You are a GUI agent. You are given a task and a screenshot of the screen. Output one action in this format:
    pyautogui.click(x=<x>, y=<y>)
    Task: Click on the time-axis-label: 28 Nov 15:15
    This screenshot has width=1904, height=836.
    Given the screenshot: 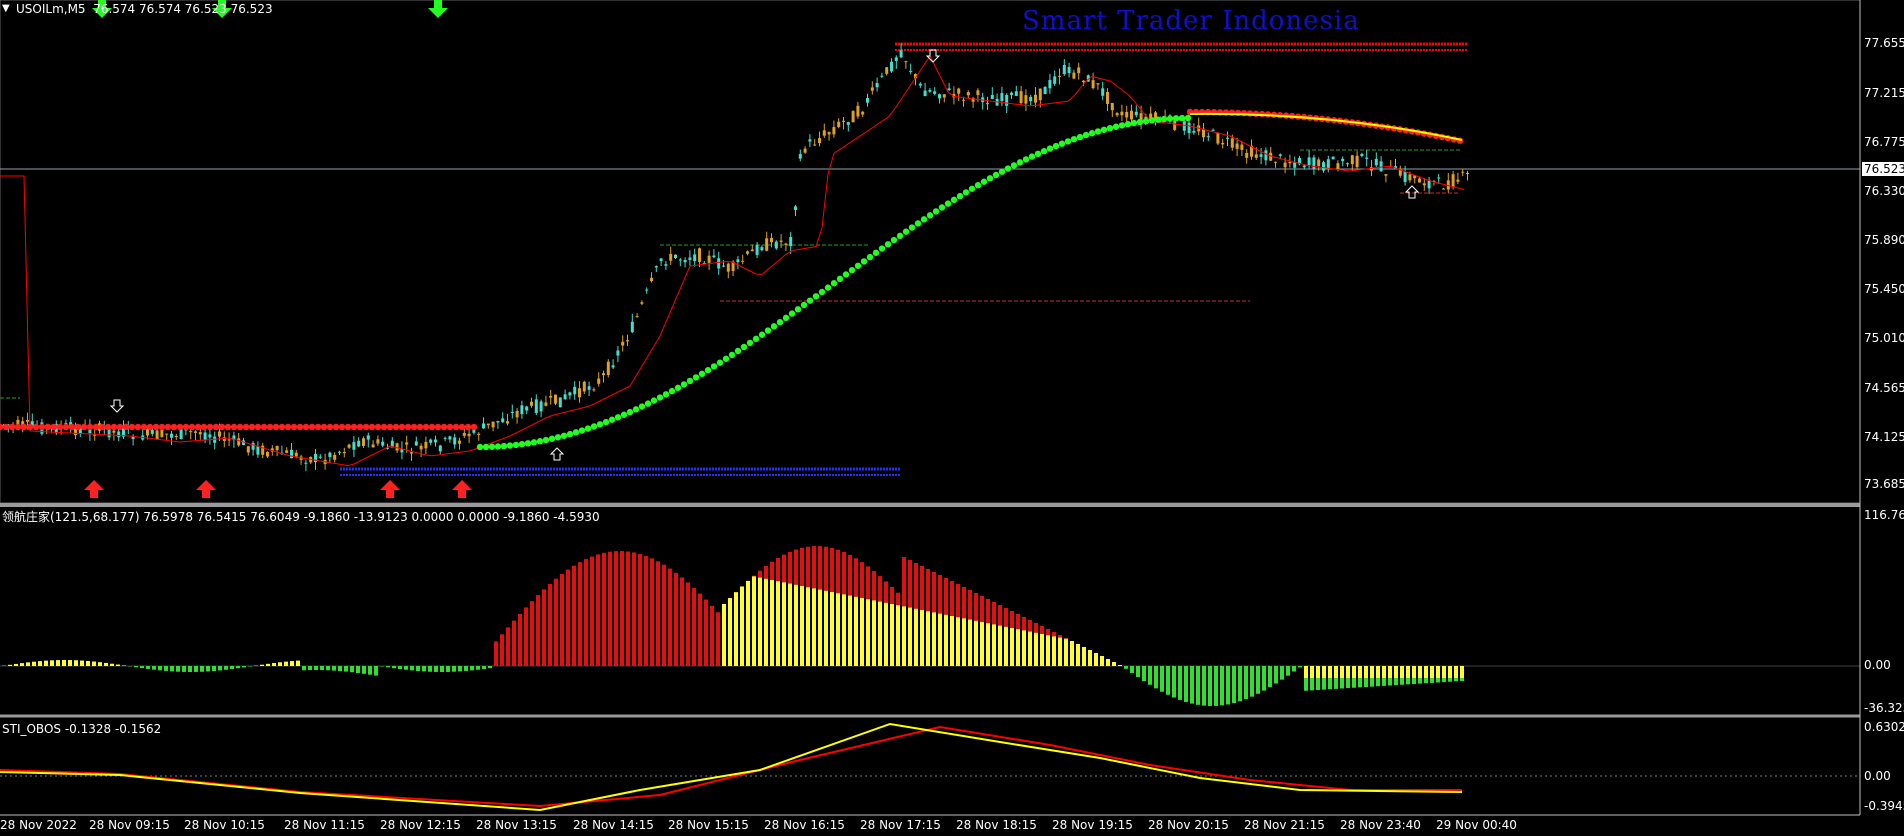 What is the action you would take?
    pyautogui.click(x=708, y=825)
    